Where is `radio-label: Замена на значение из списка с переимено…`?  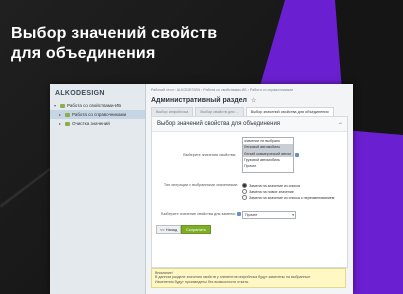
radio-label: Замена на значение из списка с переимено… is located at coordinates (292, 197).